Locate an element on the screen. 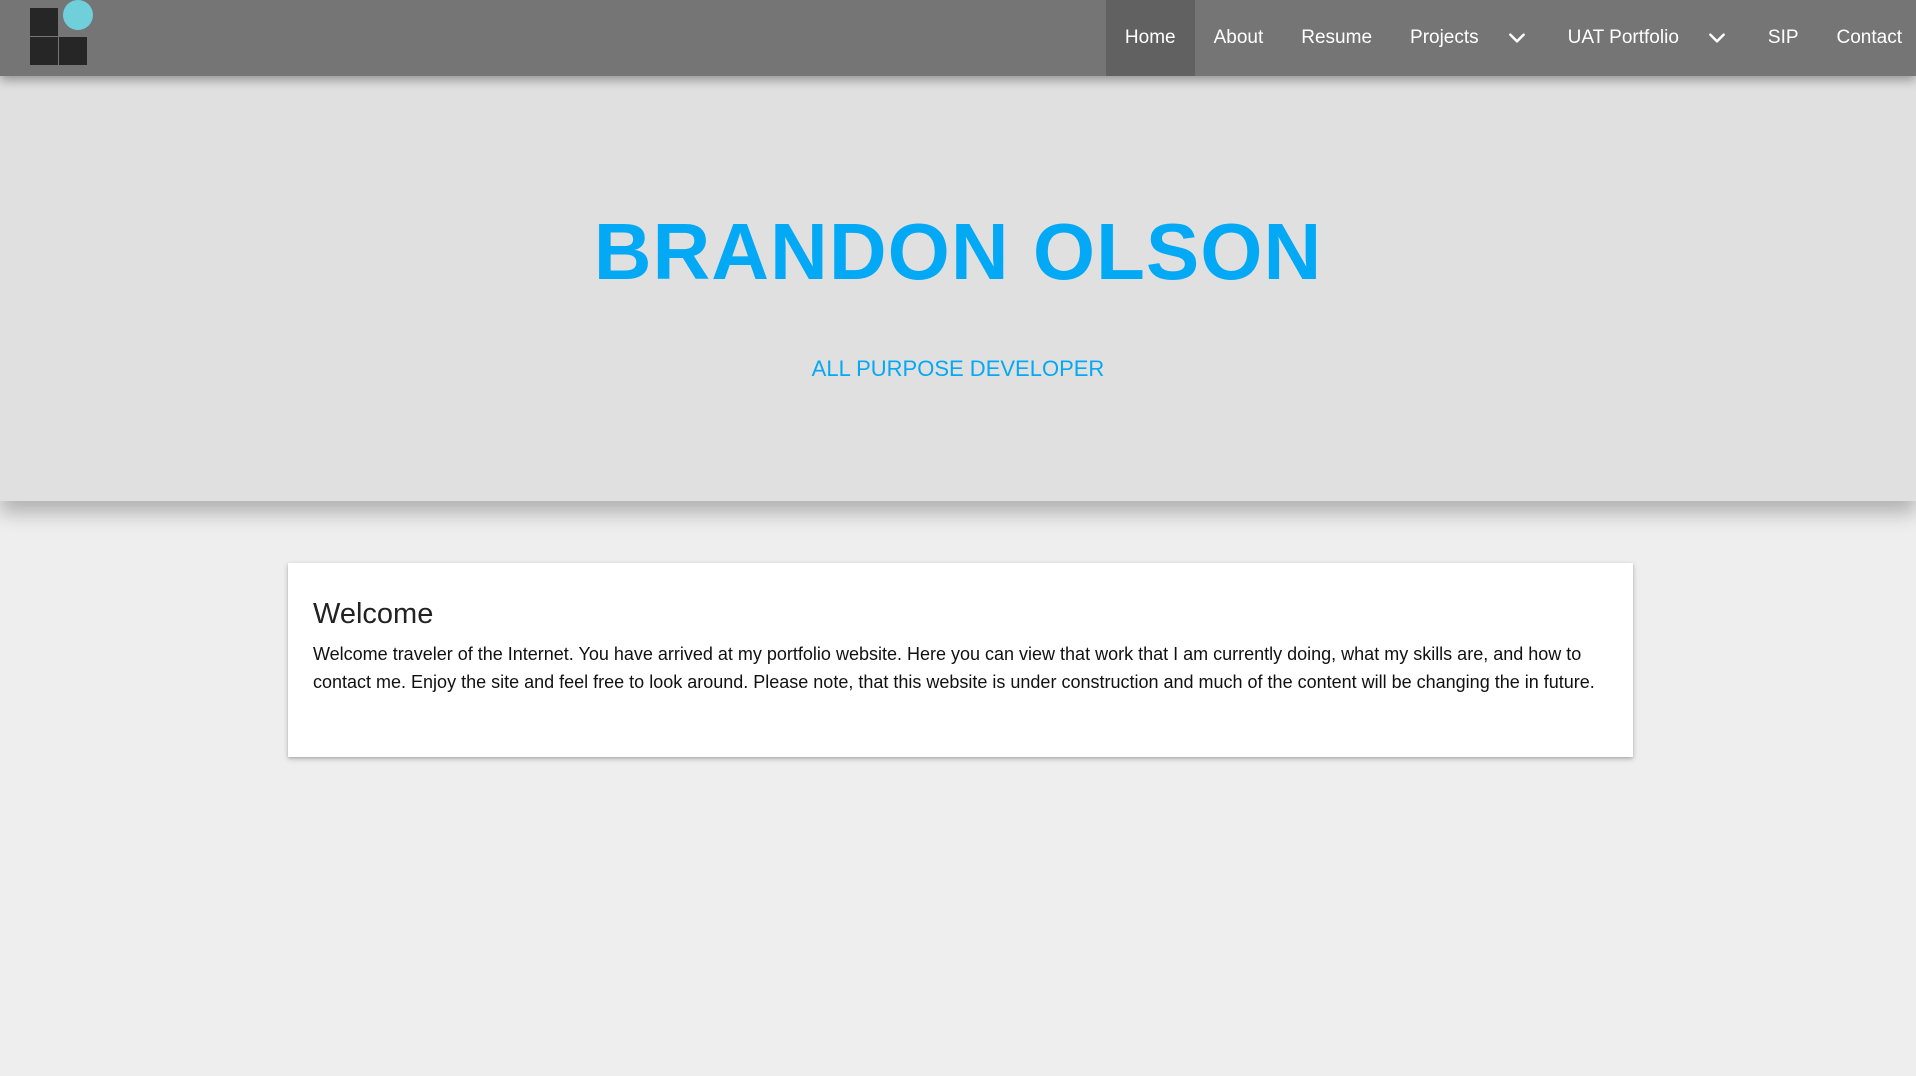 This screenshot has height=1076, width=1916. nav-uat-portfolio: UAT Portfolio is located at coordinates (1649, 38).